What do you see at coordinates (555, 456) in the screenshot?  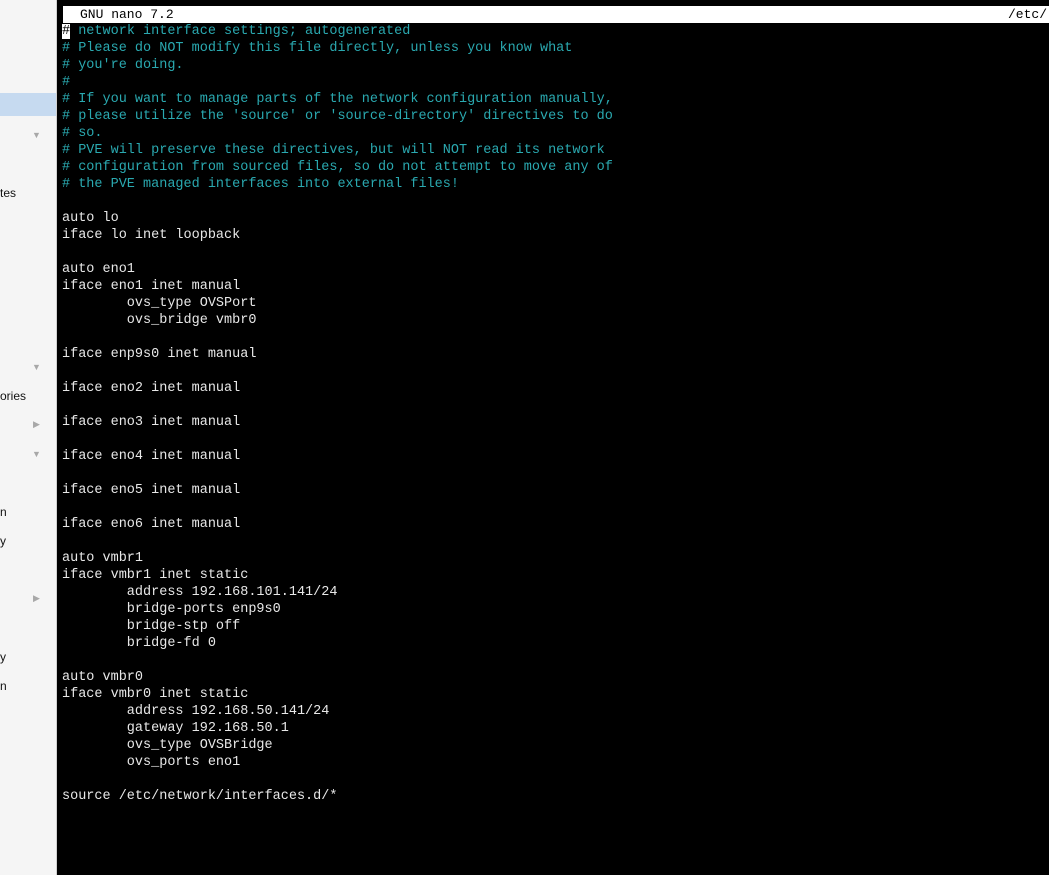 I see `config-line: iface eno4 inet manual` at bounding box center [555, 456].